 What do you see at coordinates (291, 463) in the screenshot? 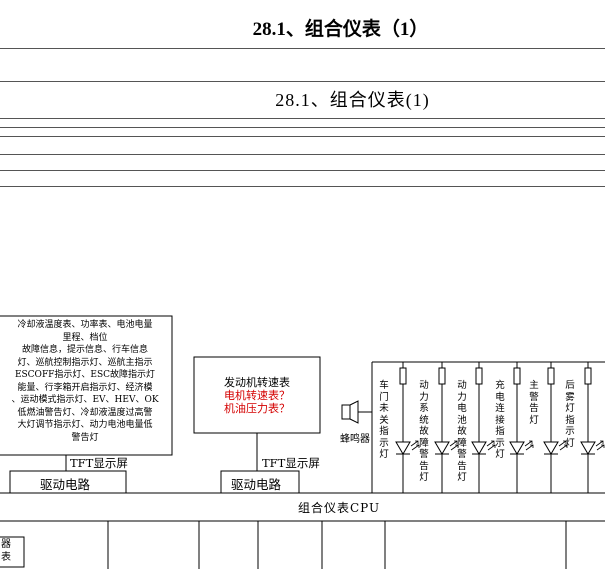
I see `tft-right-screen-label: TFT显示屏` at bounding box center [291, 463].